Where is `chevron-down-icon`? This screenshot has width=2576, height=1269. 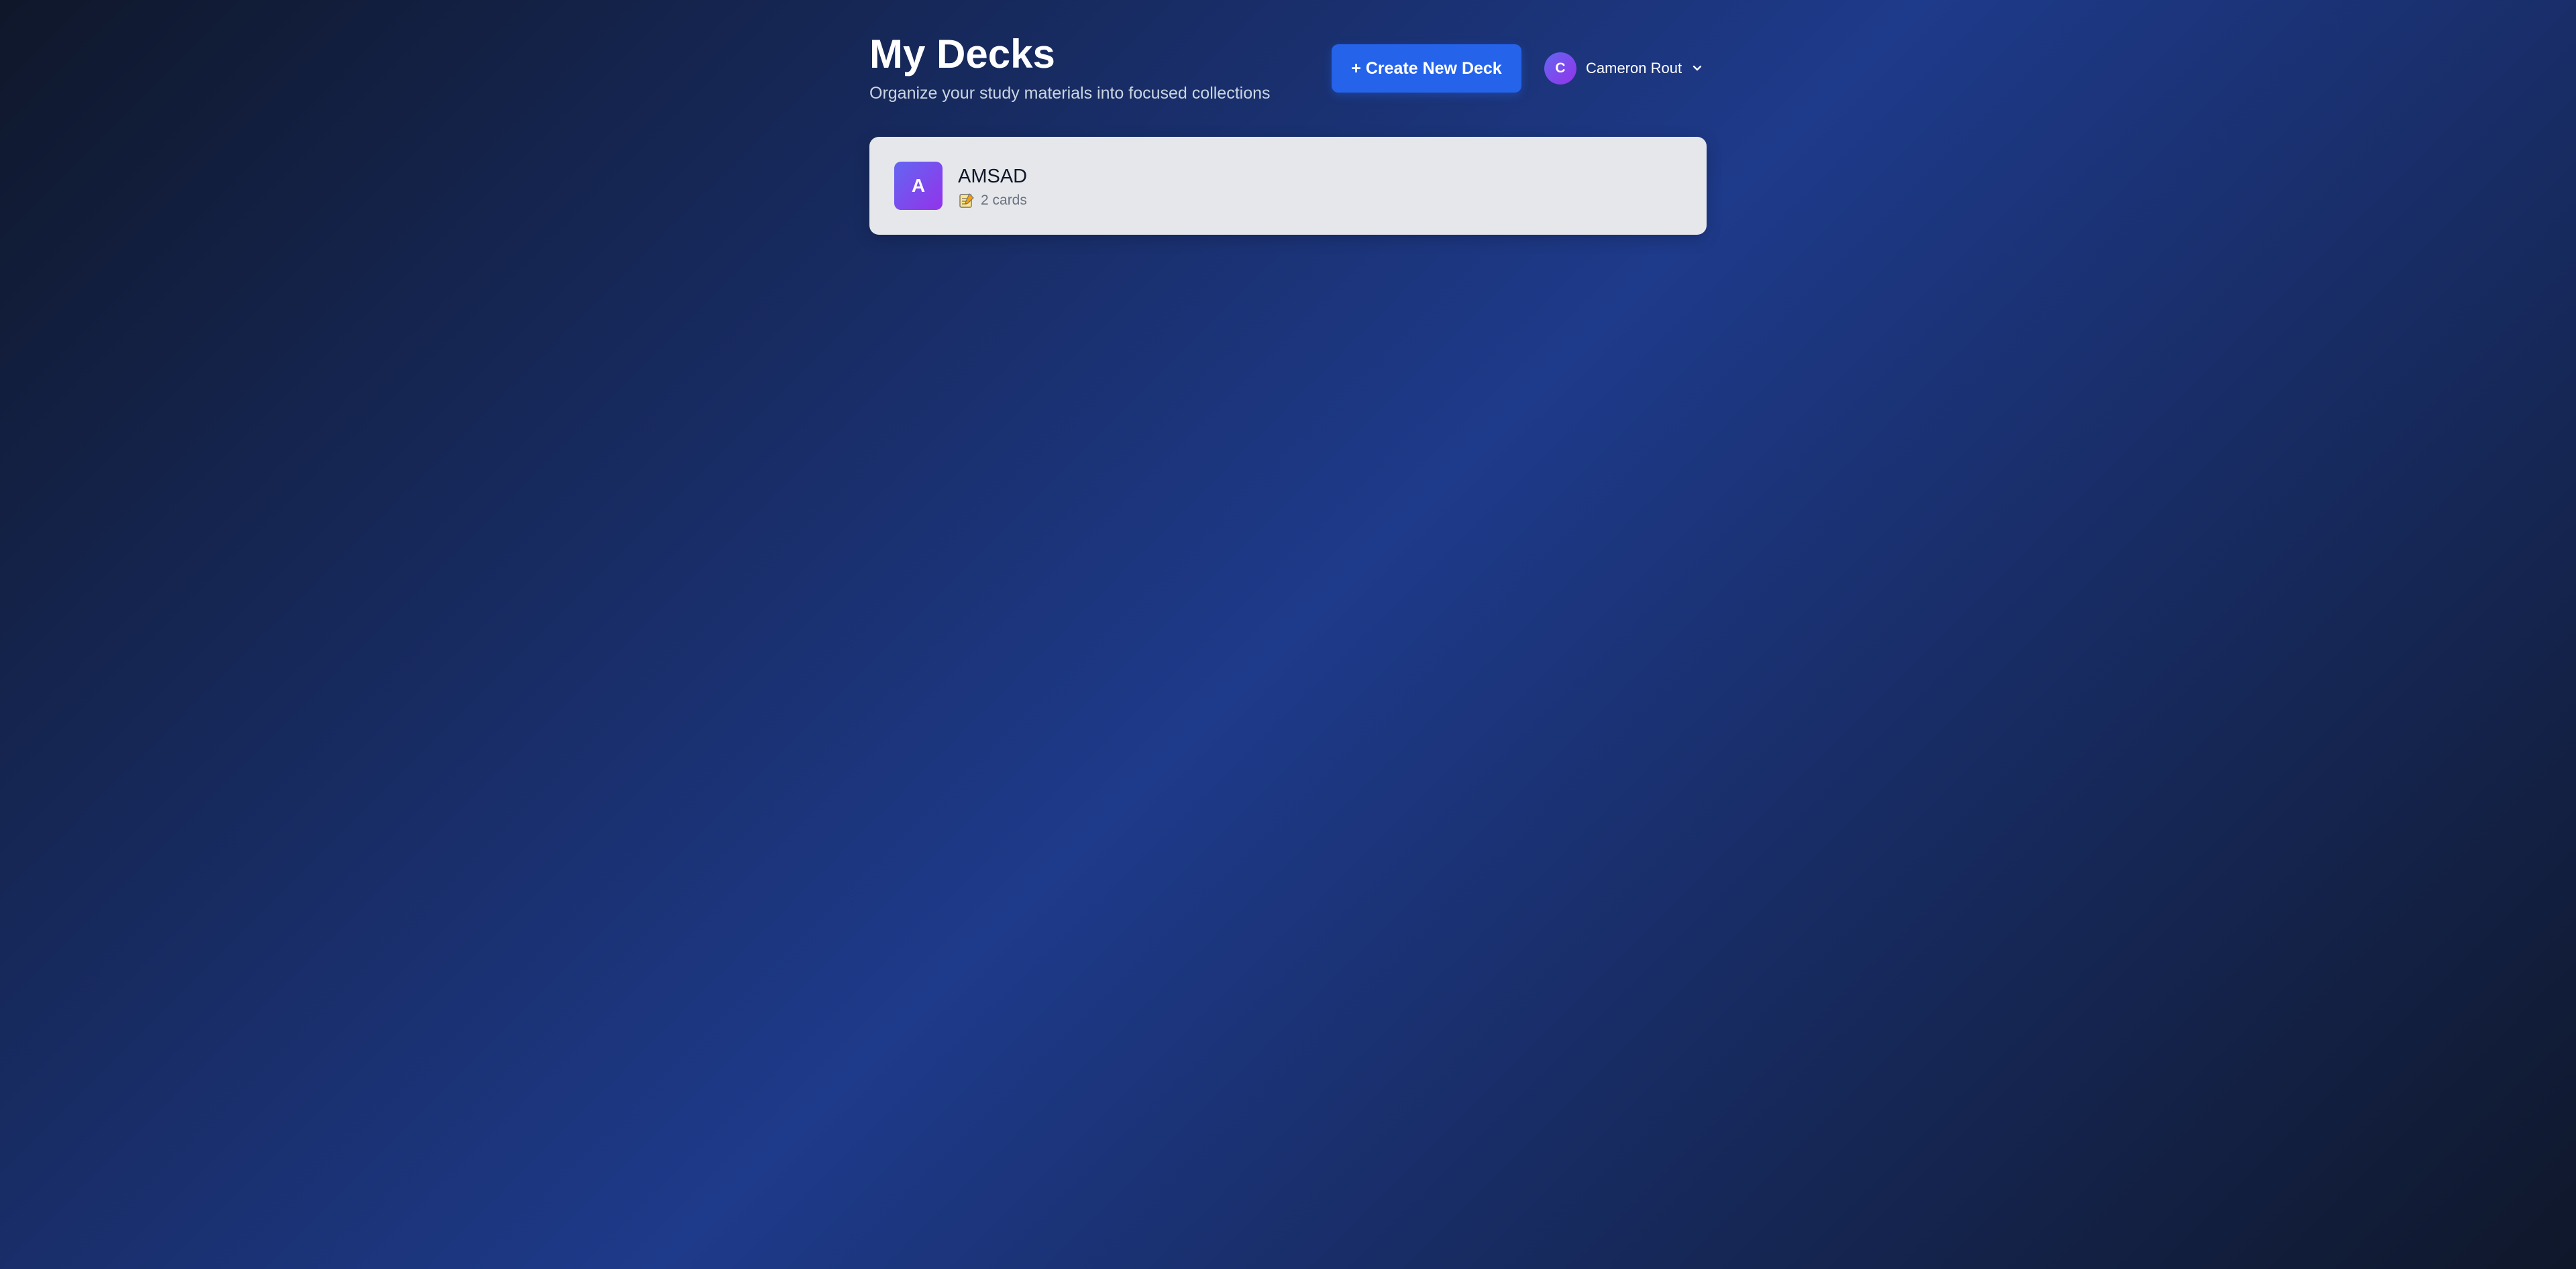 chevron-down-icon is located at coordinates (1697, 68).